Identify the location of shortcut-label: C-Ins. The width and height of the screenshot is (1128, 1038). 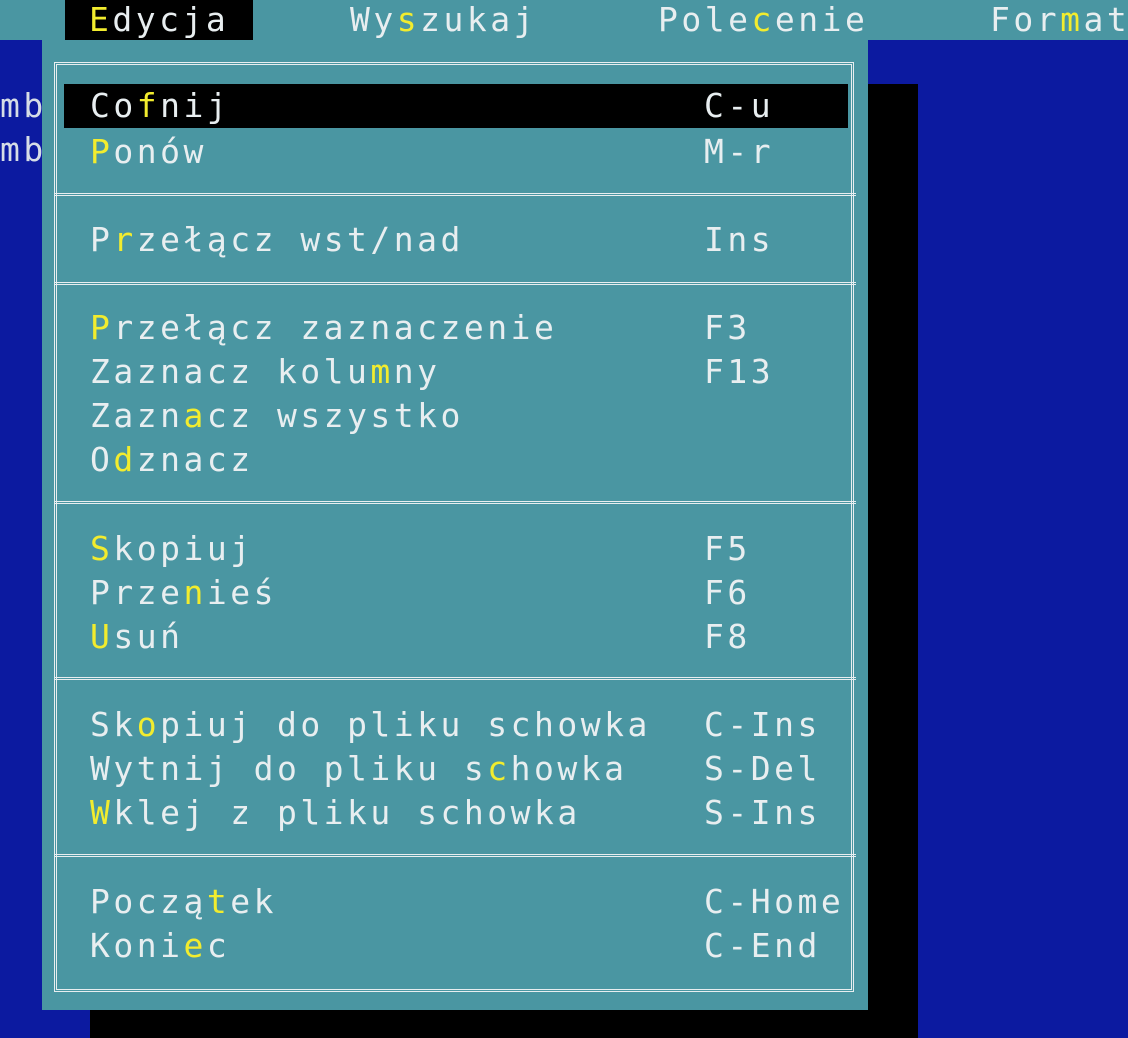
(762, 724).